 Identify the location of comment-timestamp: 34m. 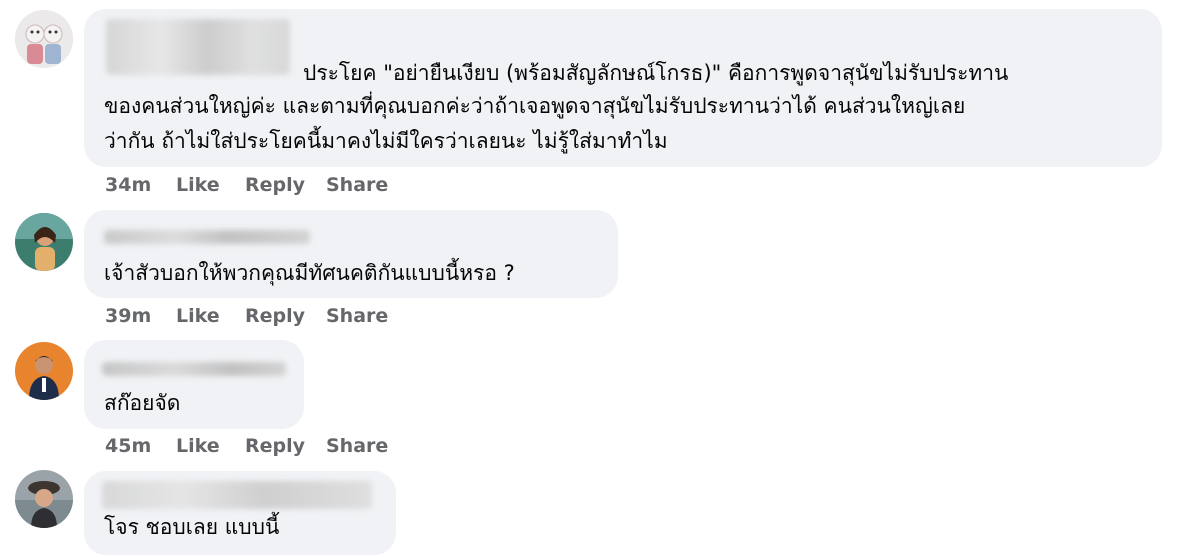
(140, 186).